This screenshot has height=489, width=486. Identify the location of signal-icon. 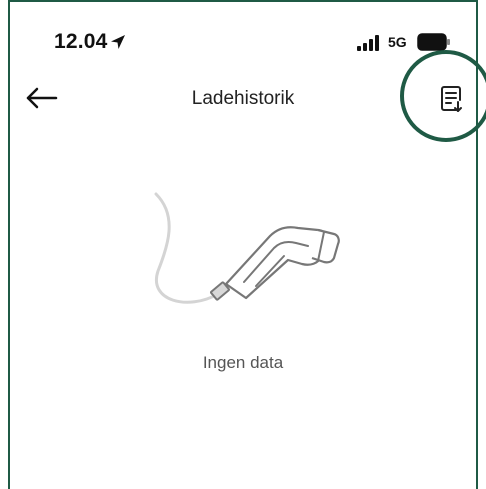
(368, 43).